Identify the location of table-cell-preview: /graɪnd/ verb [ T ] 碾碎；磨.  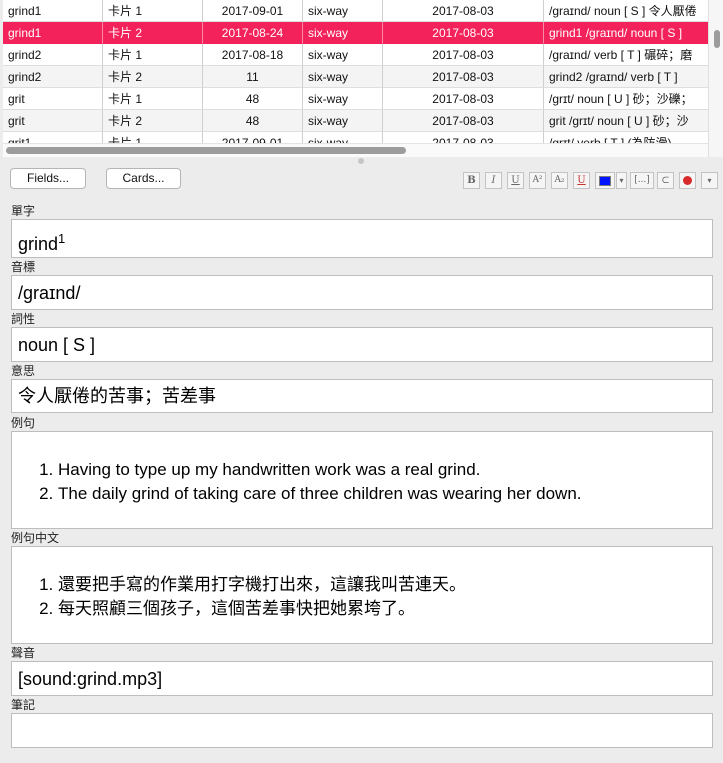
(626, 55).